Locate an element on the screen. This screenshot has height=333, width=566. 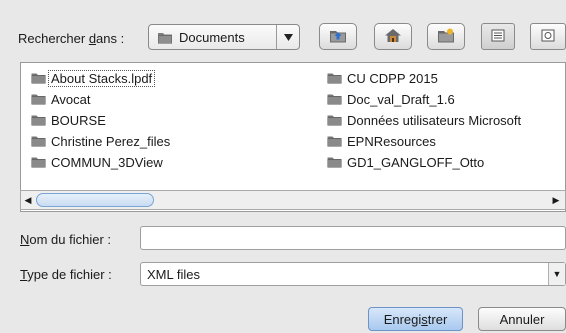
home-button is located at coordinates (393, 36).